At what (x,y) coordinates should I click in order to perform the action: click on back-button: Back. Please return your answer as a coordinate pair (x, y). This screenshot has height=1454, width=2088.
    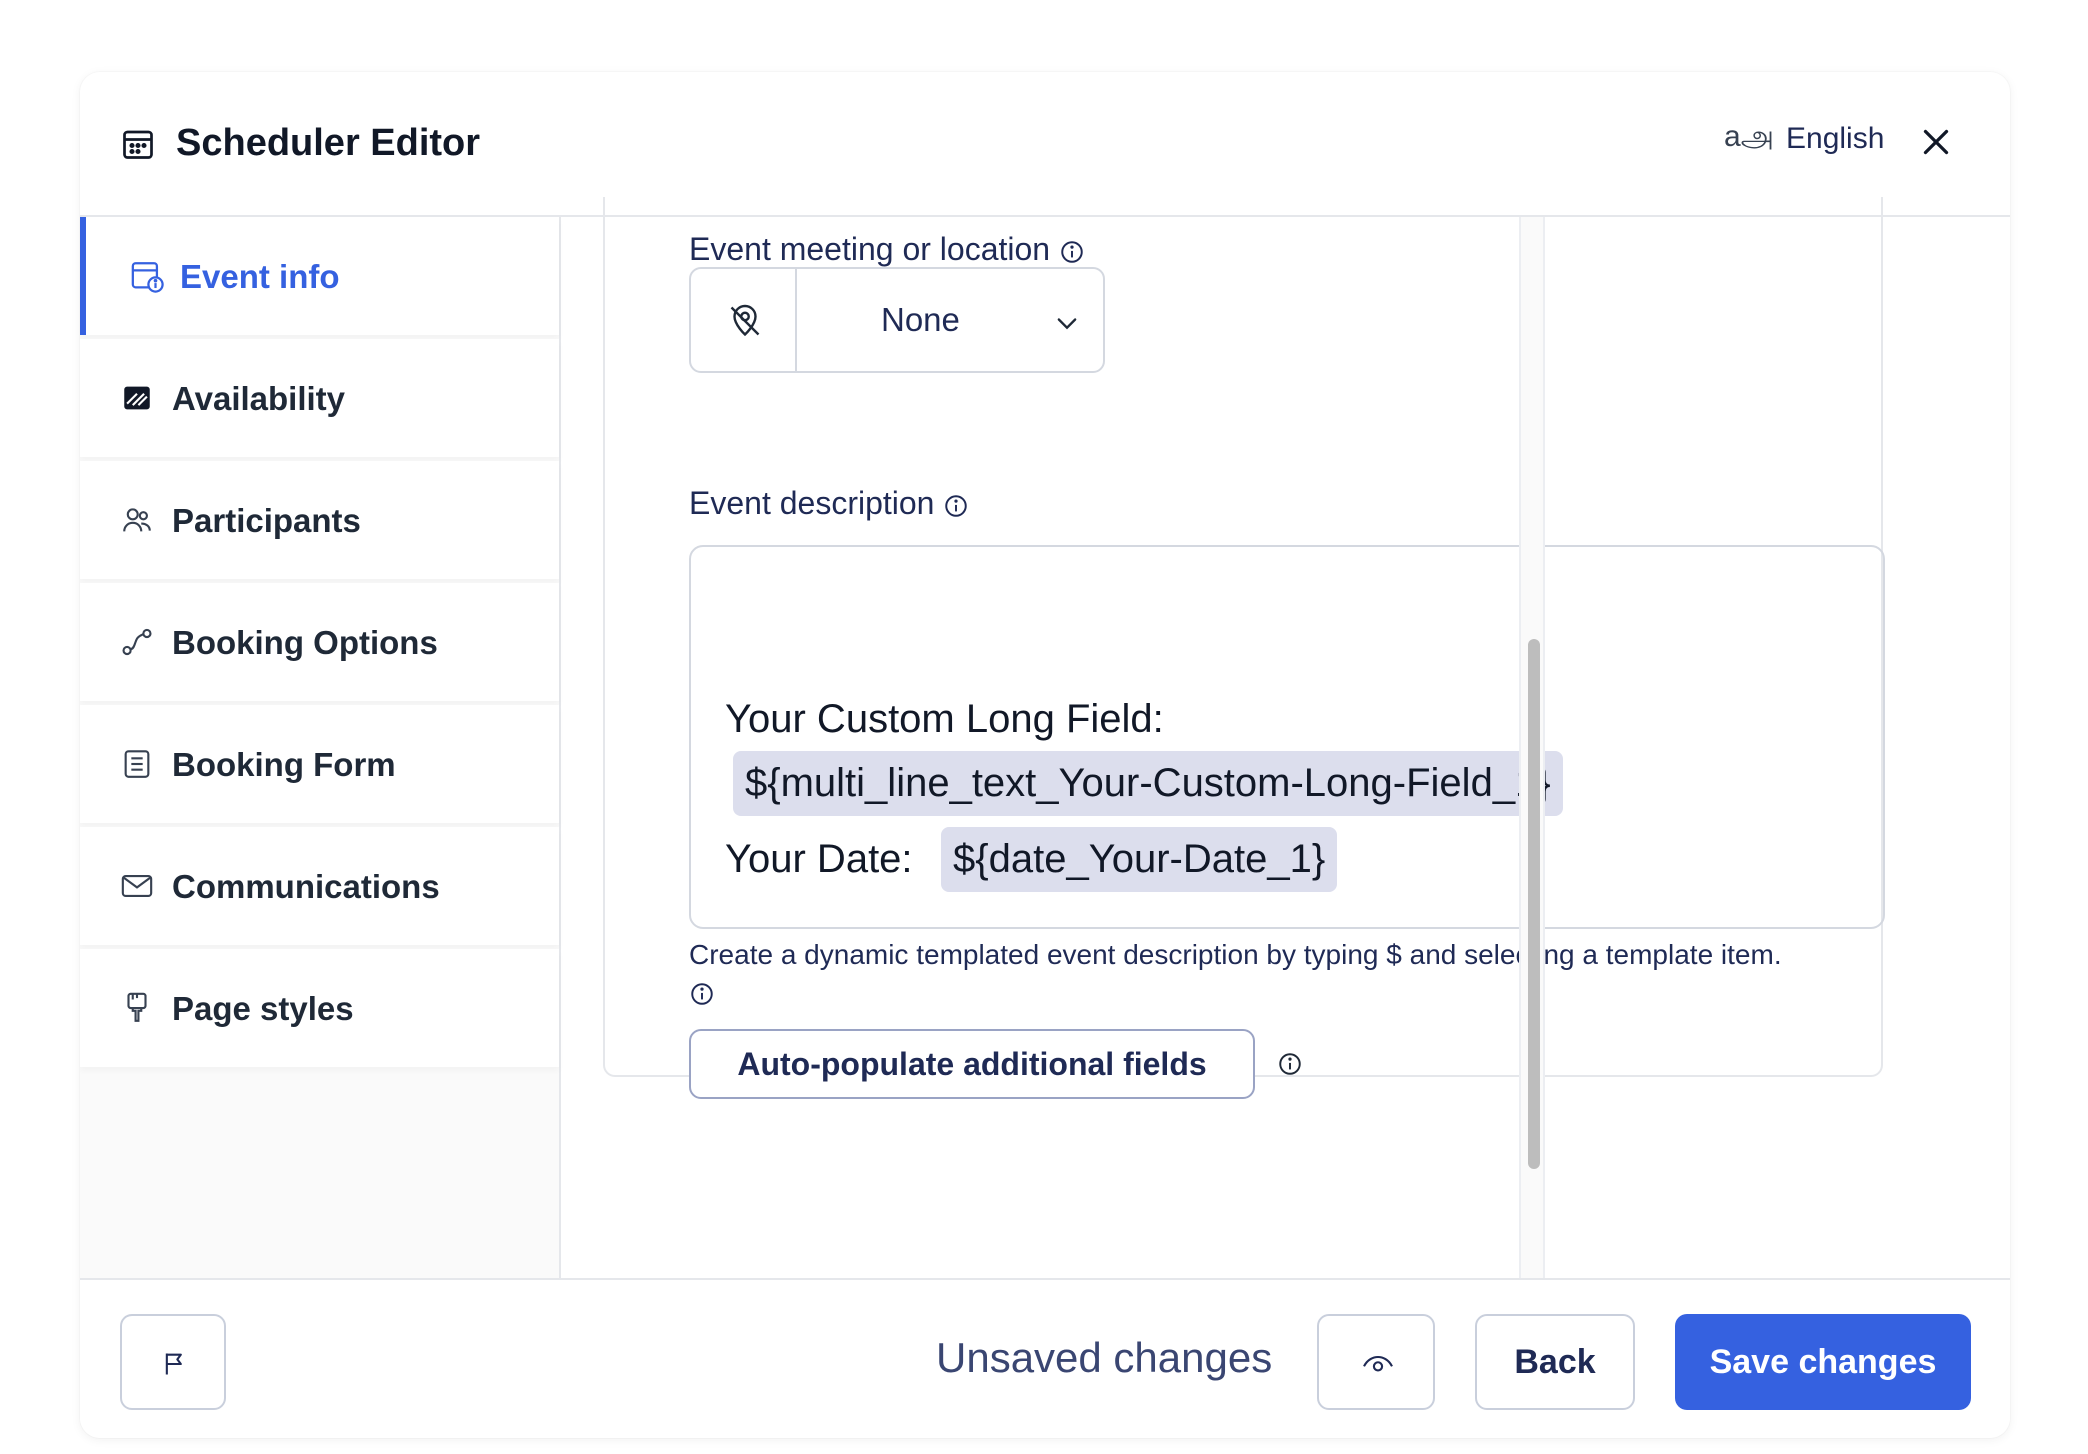
    Looking at the image, I should click on (1555, 1362).